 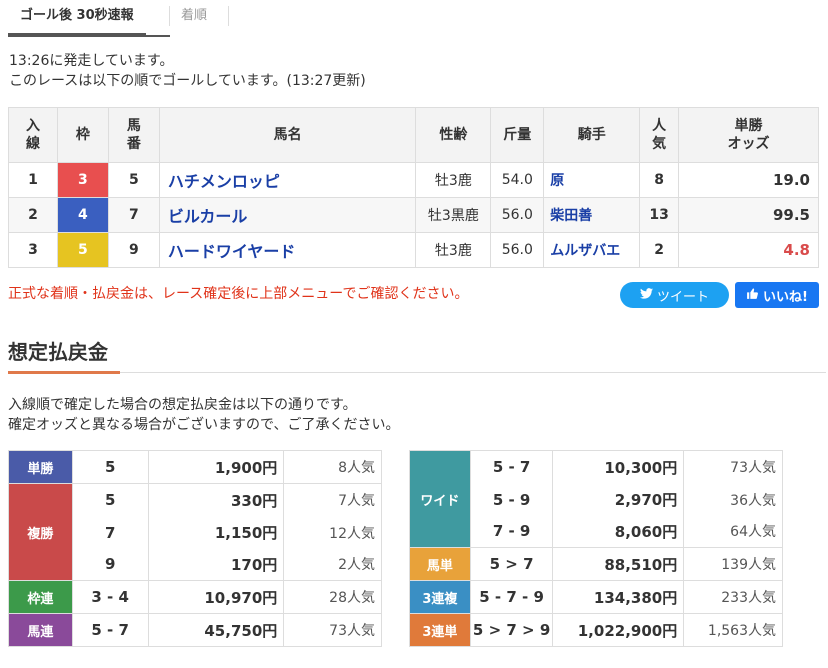 I want to click on rank-cell: 3, so click(x=33, y=250).